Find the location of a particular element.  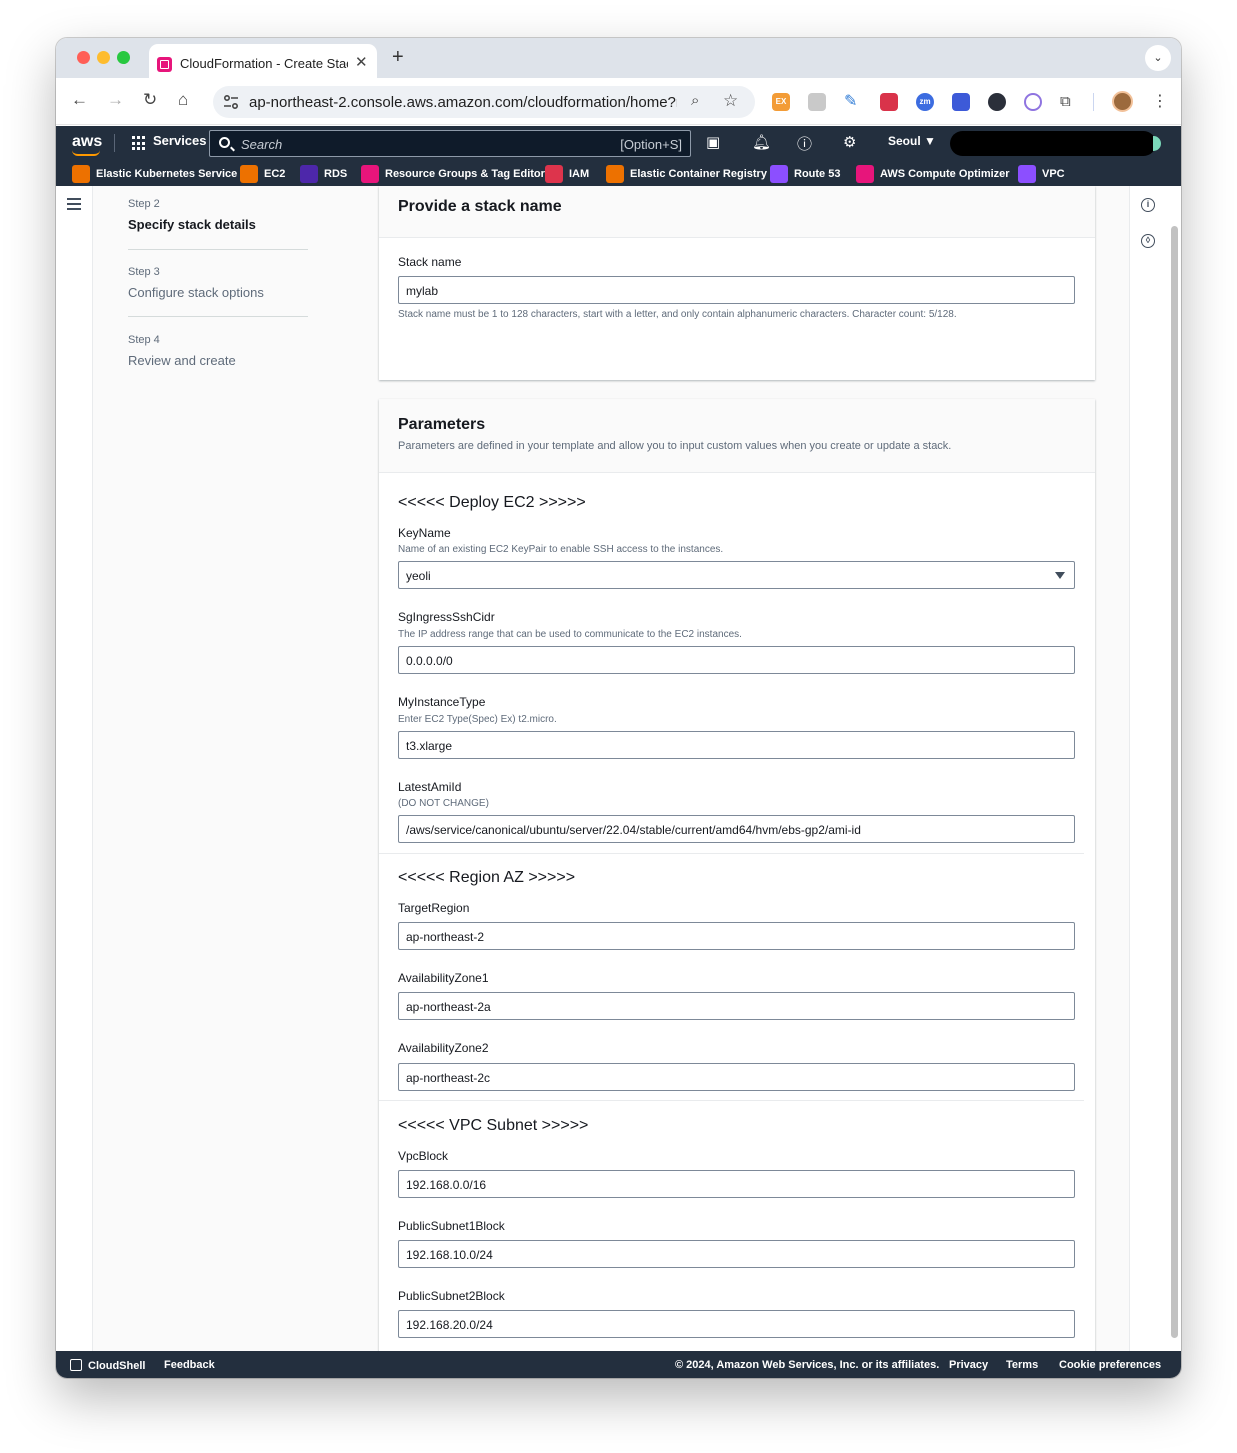

iam-icon is located at coordinates (554, 174).